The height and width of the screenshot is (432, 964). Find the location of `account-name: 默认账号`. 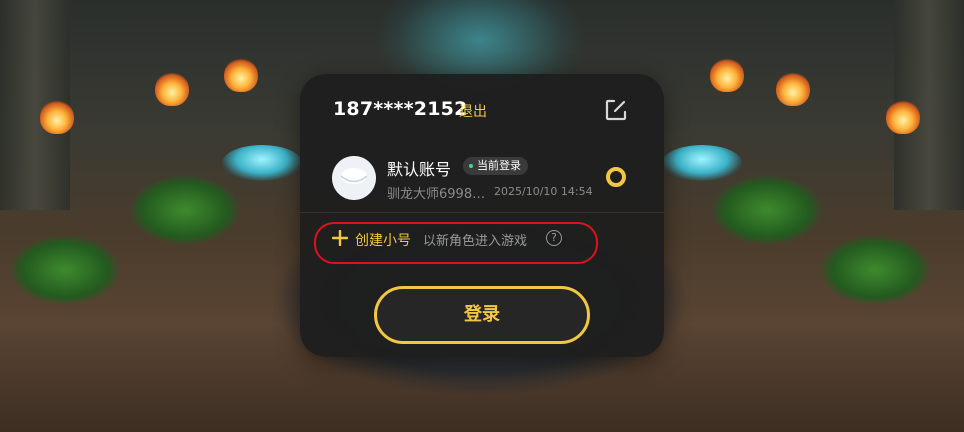

account-name: 默认账号 is located at coordinates (419, 169).